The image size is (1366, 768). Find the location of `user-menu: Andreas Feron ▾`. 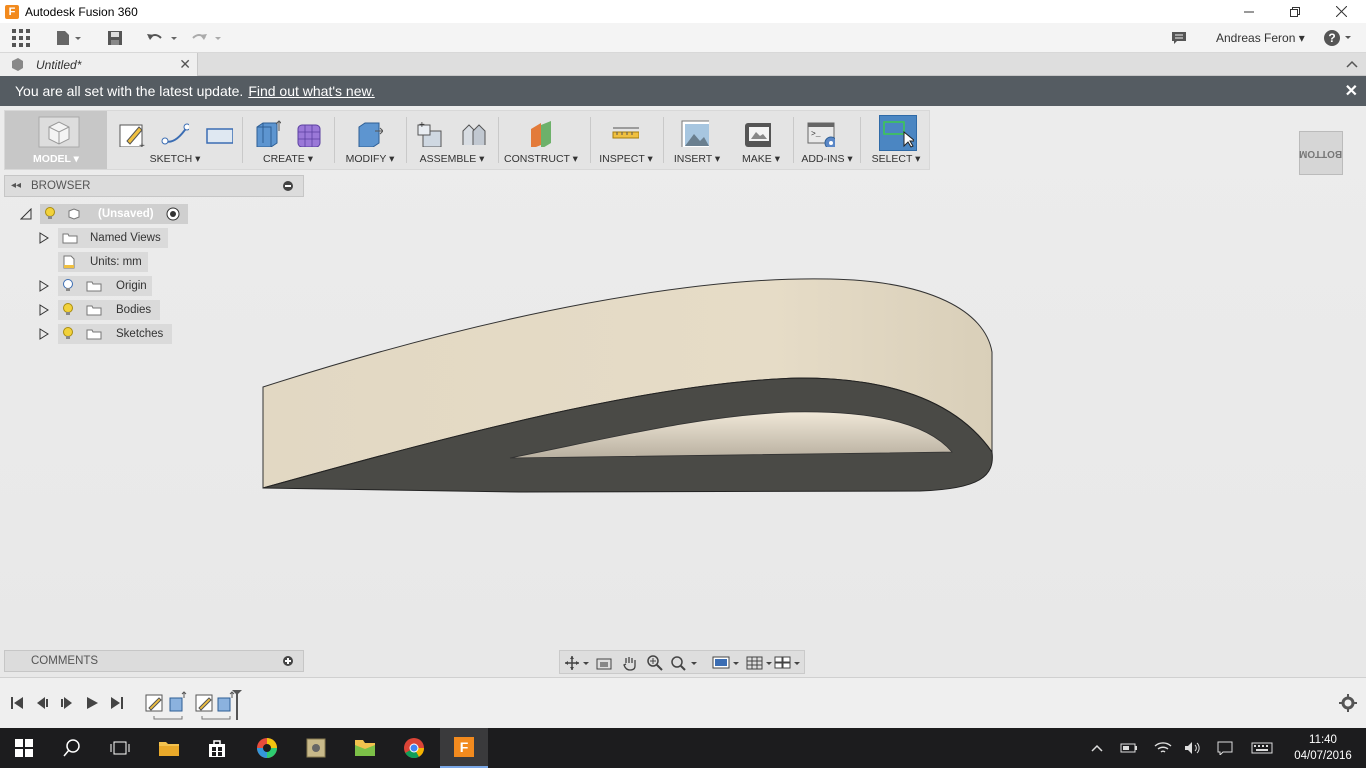

user-menu: Andreas Feron ▾ is located at coordinates (1260, 38).